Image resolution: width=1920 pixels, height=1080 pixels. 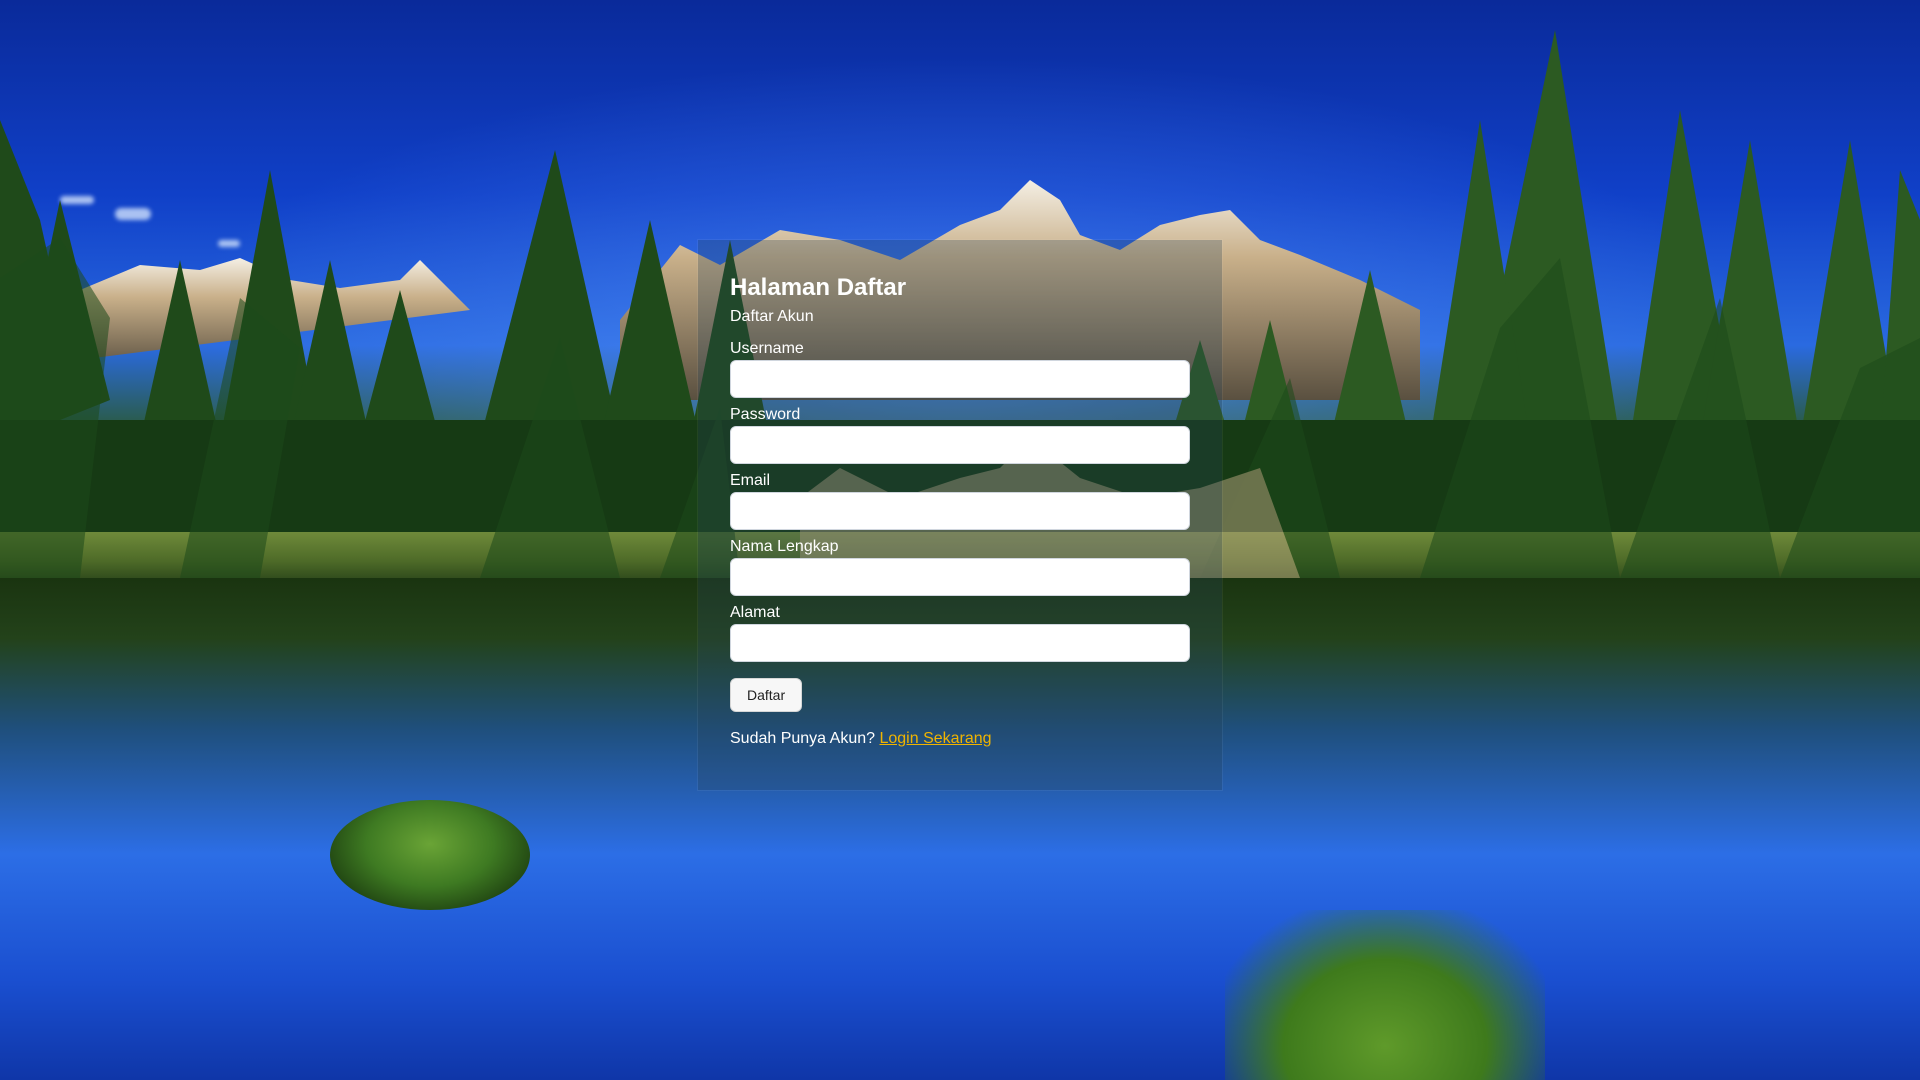 What do you see at coordinates (750, 480) in the screenshot?
I see `email-label: Email` at bounding box center [750, 480].